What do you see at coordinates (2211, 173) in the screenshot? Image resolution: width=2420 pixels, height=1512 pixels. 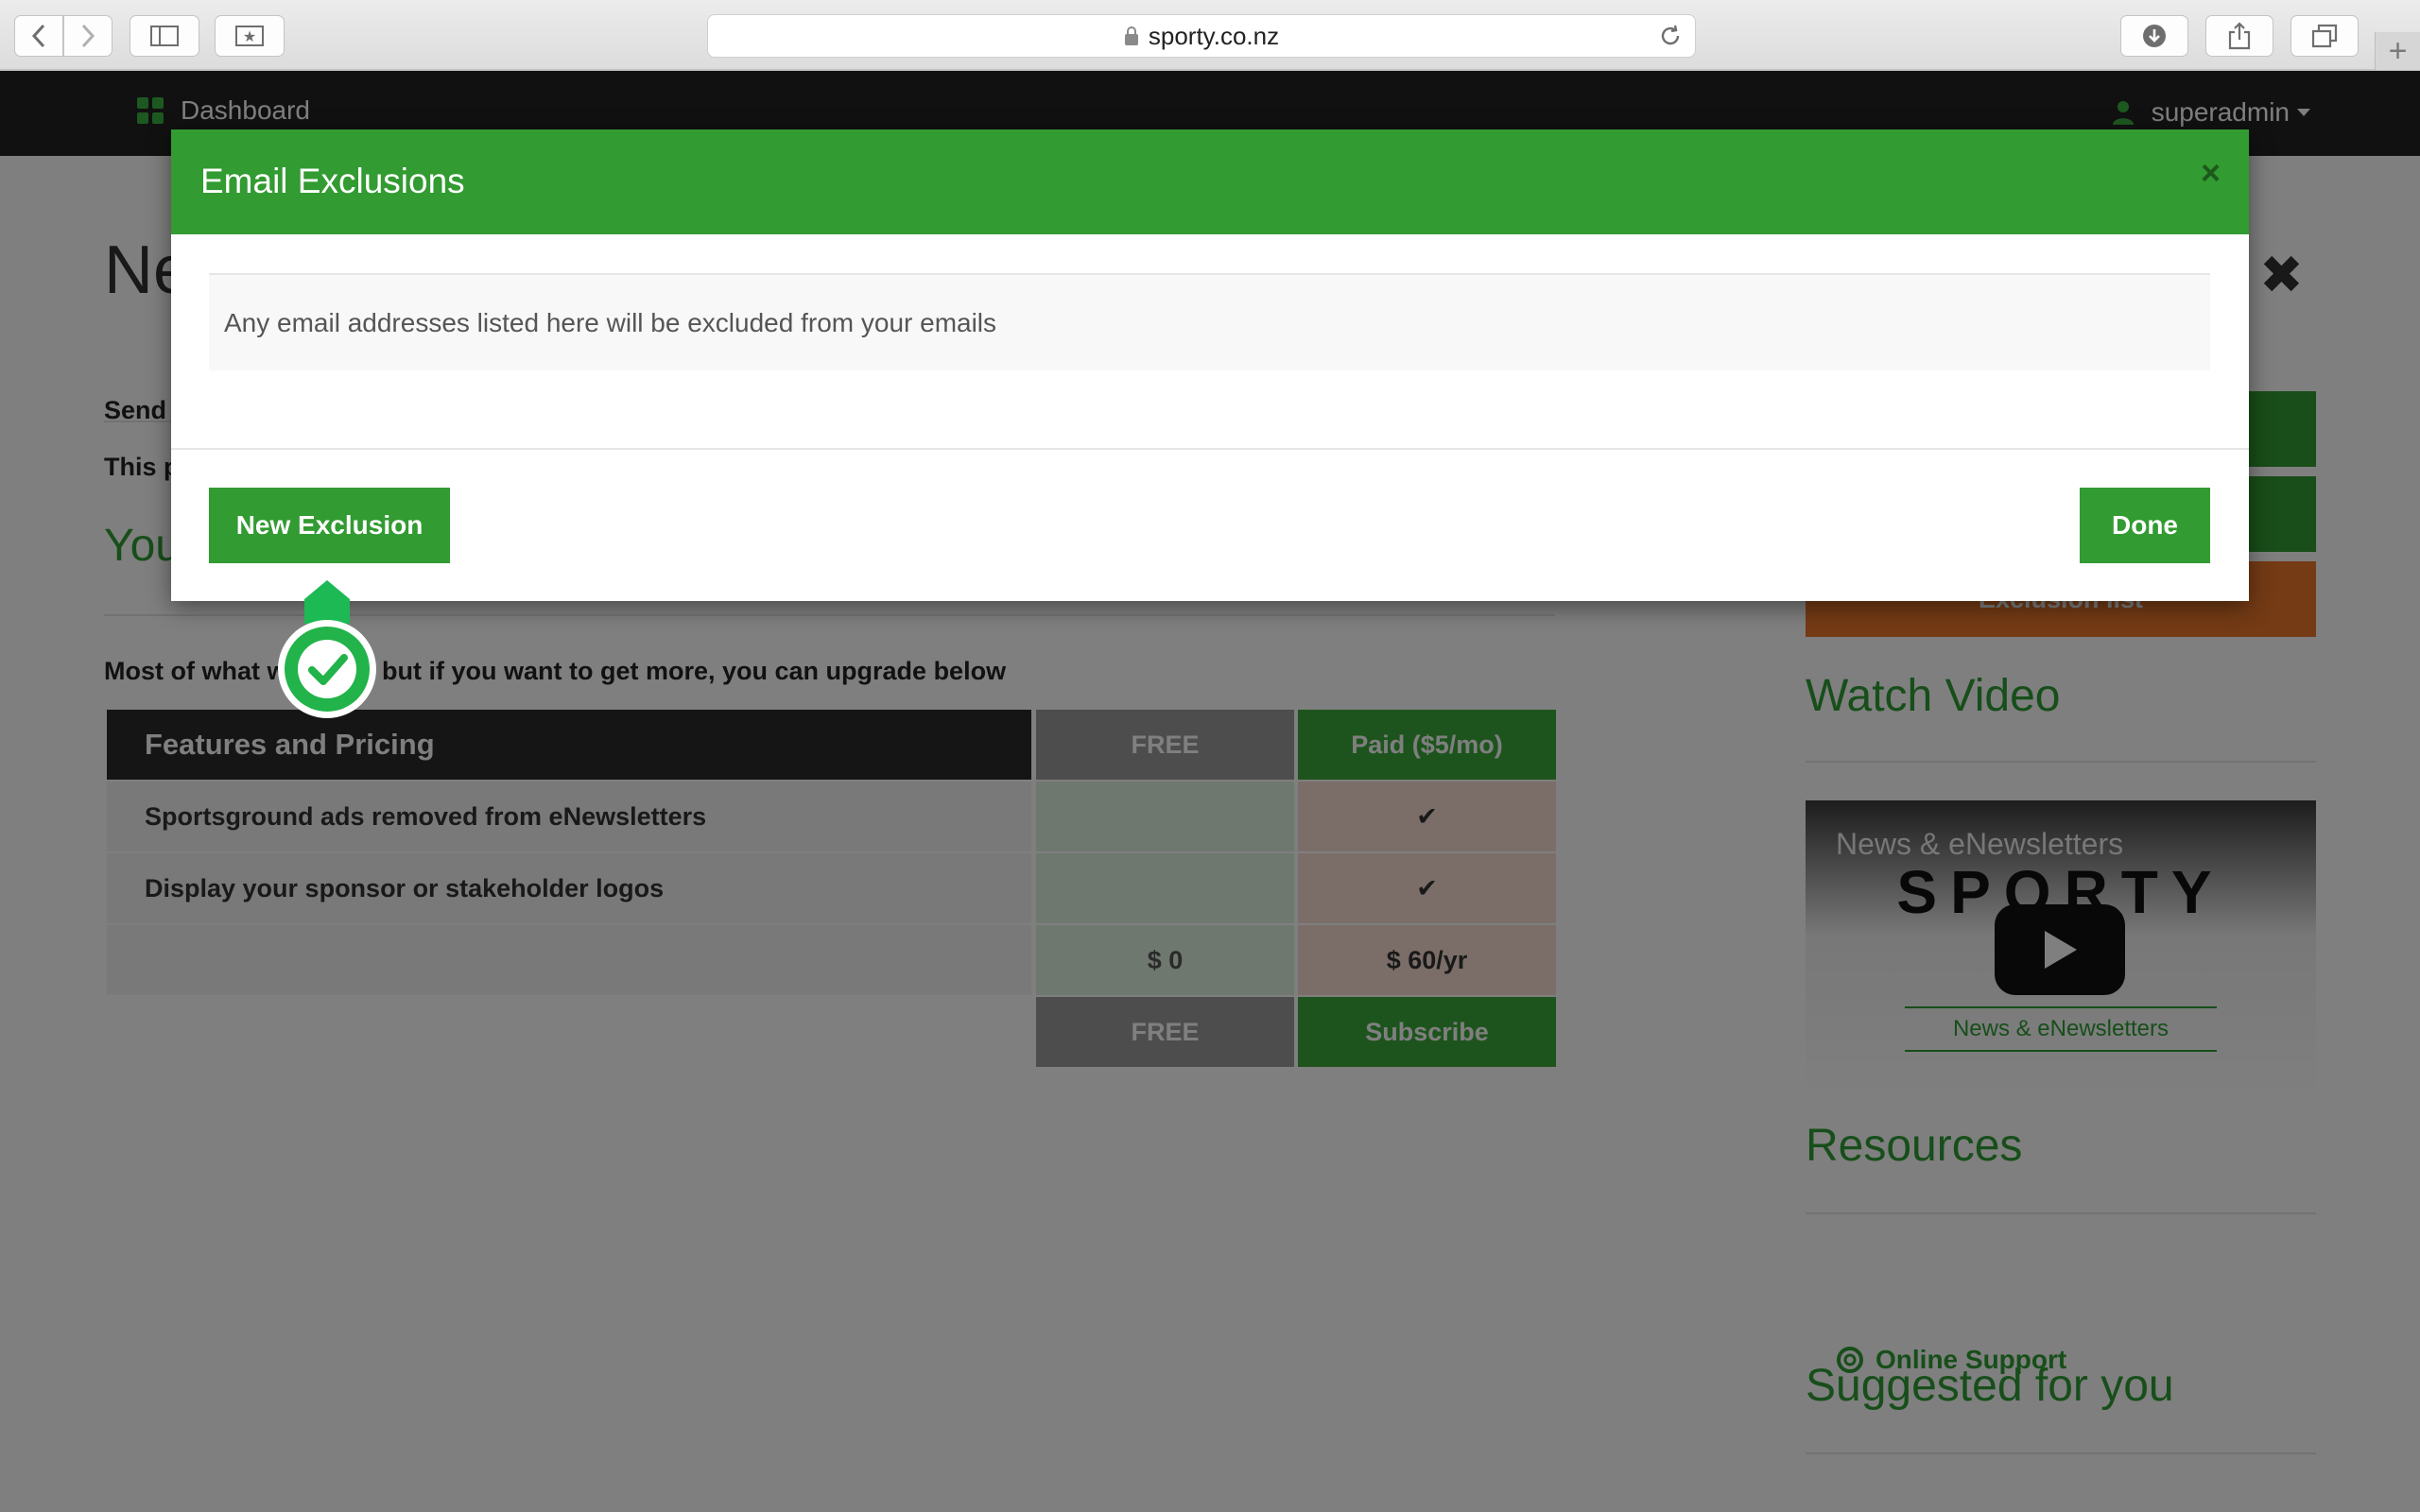 I see `close-icon: ×` at bounding box center [2211, 173].